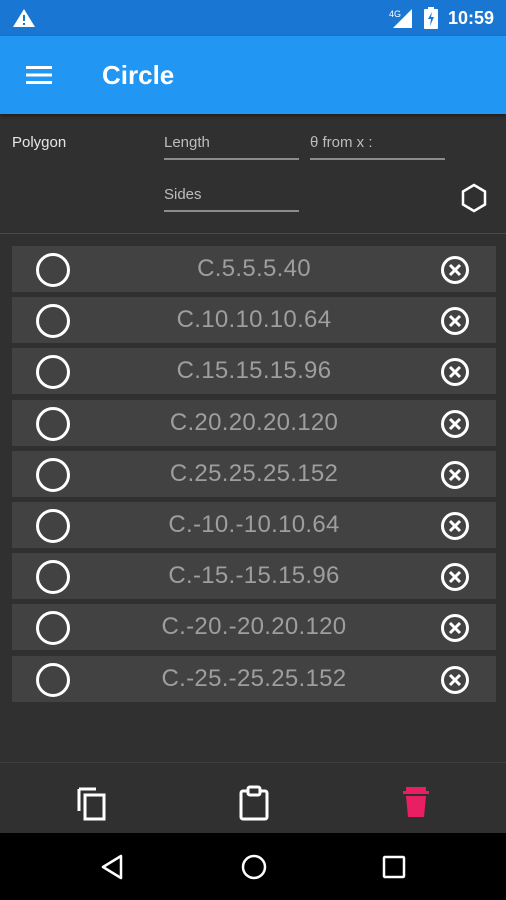  What do you see at coordinates (253, 75) in the screenshot?
I see `app-bar: Circle` at bounding box center [253, 75].